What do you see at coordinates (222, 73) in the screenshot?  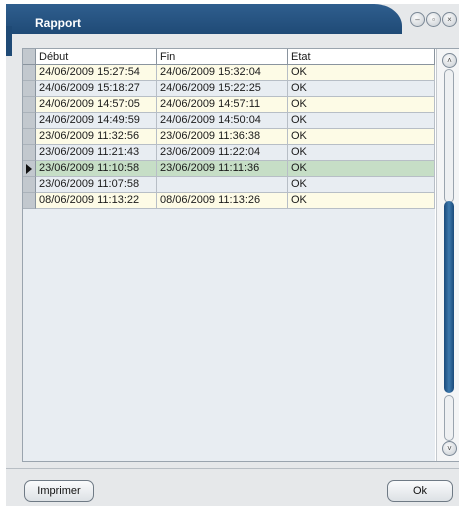 I see `cell-fin: 24/06/2009 15:32:04` at bounding box center [222, 73].